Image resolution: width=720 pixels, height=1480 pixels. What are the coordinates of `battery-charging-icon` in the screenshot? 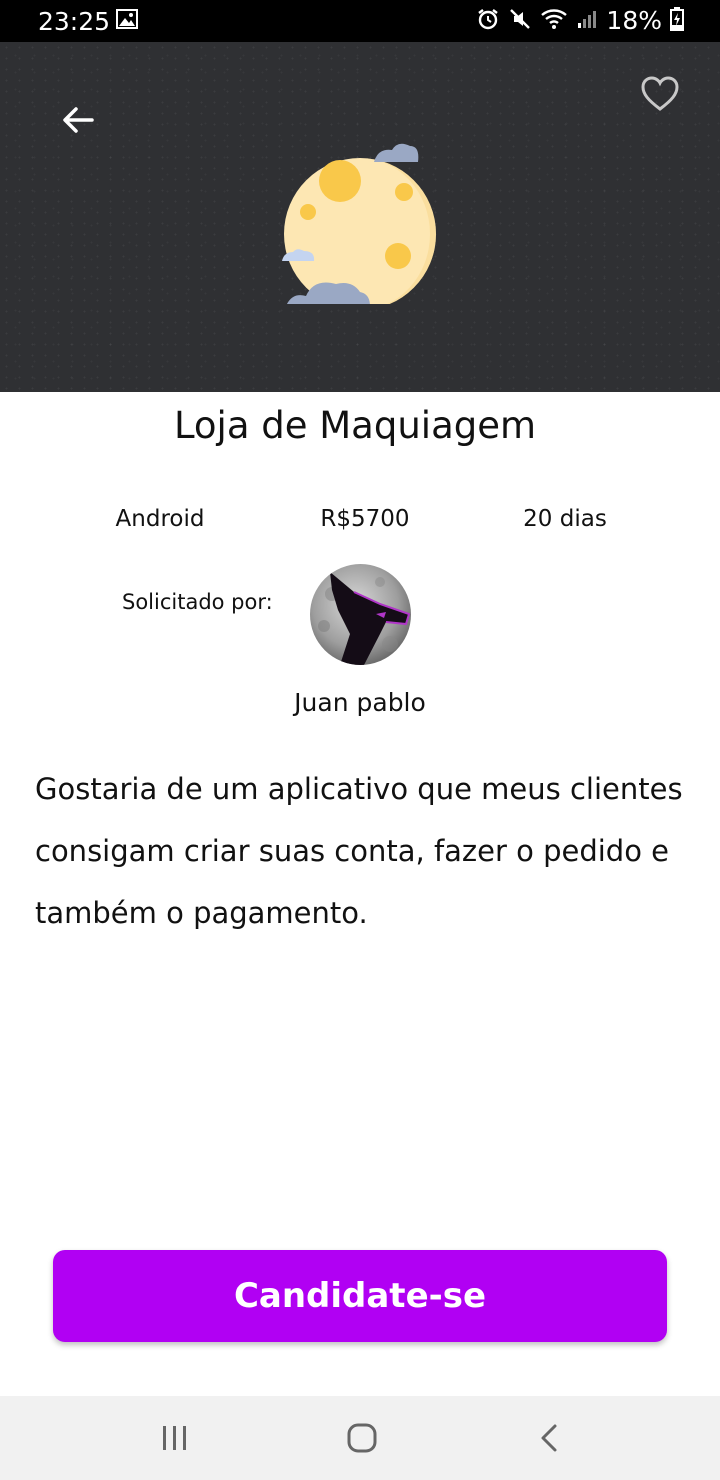 It's located at (677, 20).